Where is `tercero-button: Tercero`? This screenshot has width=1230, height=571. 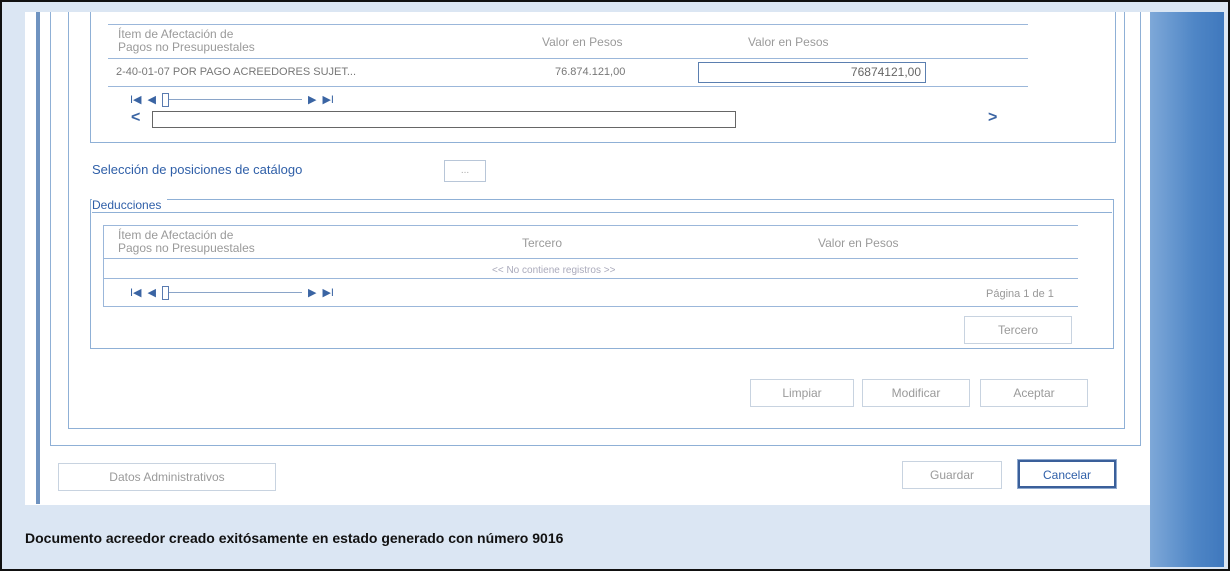
tercero-button: Tercero is located at coordinates (1018, 330).